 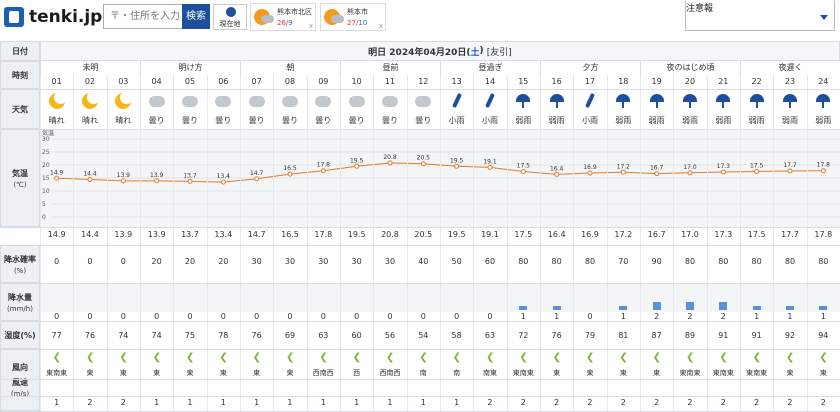 What do you see at coordinates (20, 51) in the screenshot?
I see `label-date: 日付` at bounding box center [20, 51].